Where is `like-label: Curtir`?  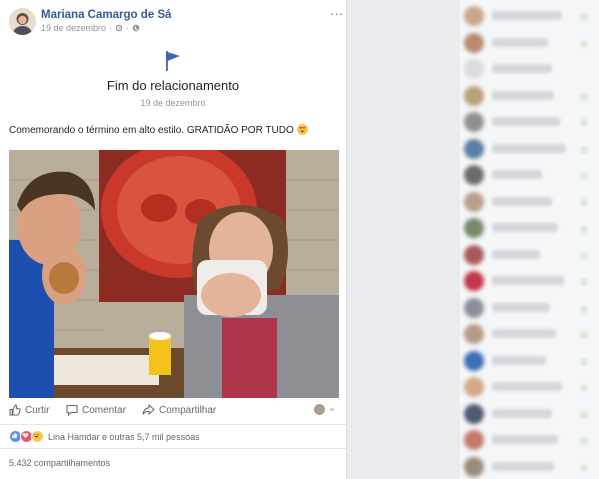 like-label: Curtir is located at coordinates (37, 410).